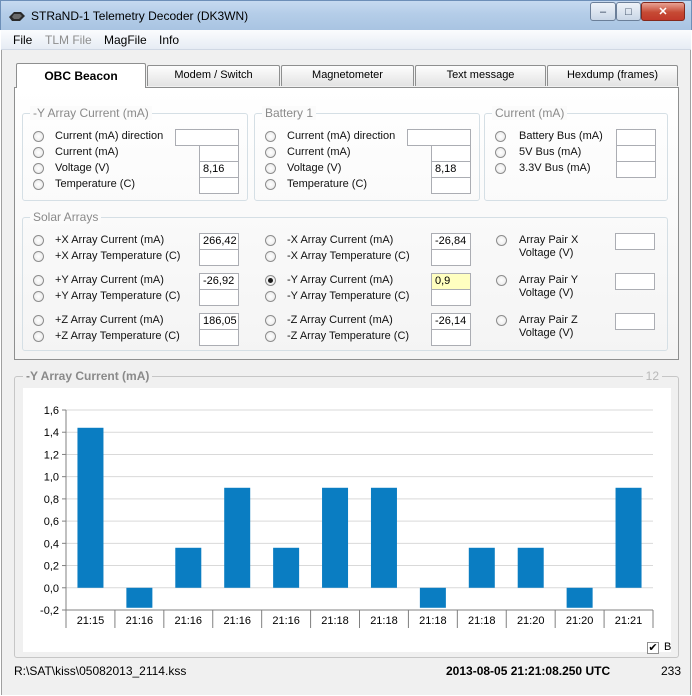  What do you see at coordinates (550, 152) in the screenshot?
I see `label-5v-bus: 5V Bus (mA)` at bounding box center [550, 152].